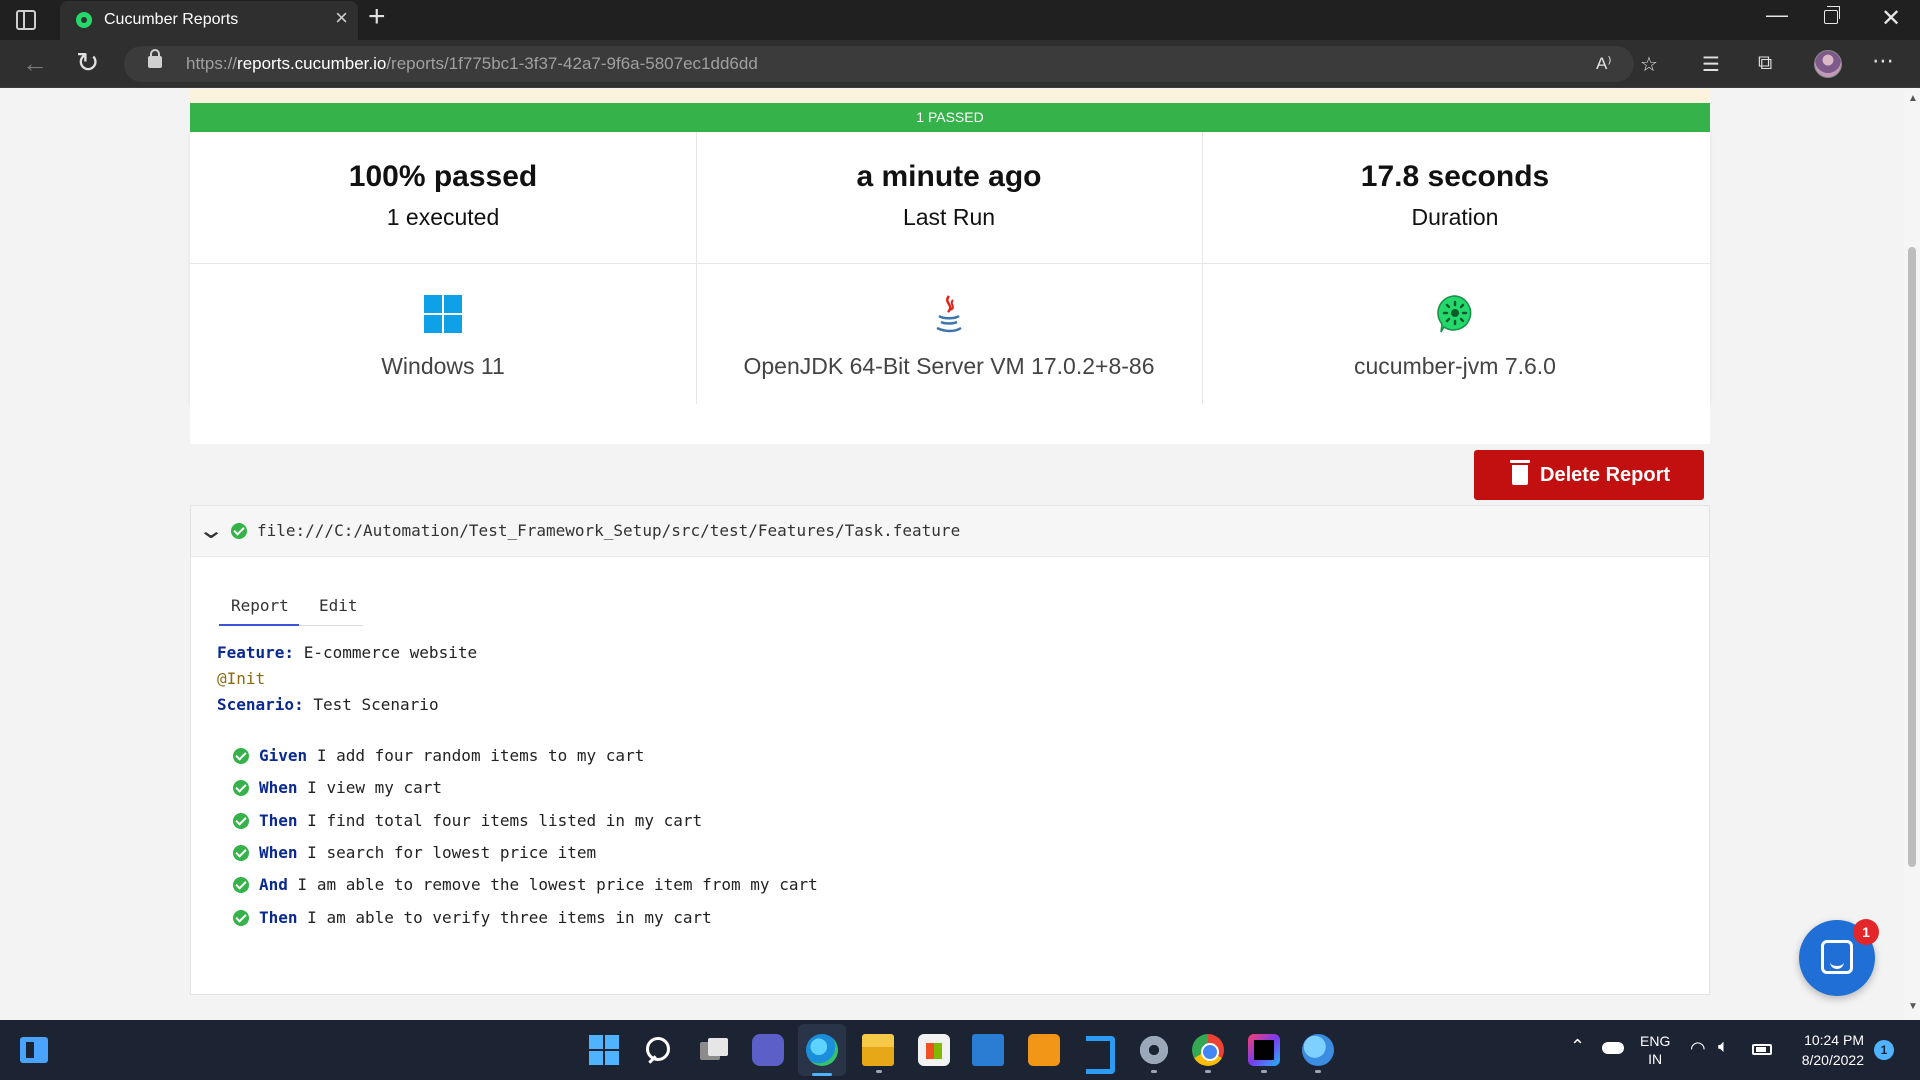  I want to click on cucumber-icon, so click(1454, 314).